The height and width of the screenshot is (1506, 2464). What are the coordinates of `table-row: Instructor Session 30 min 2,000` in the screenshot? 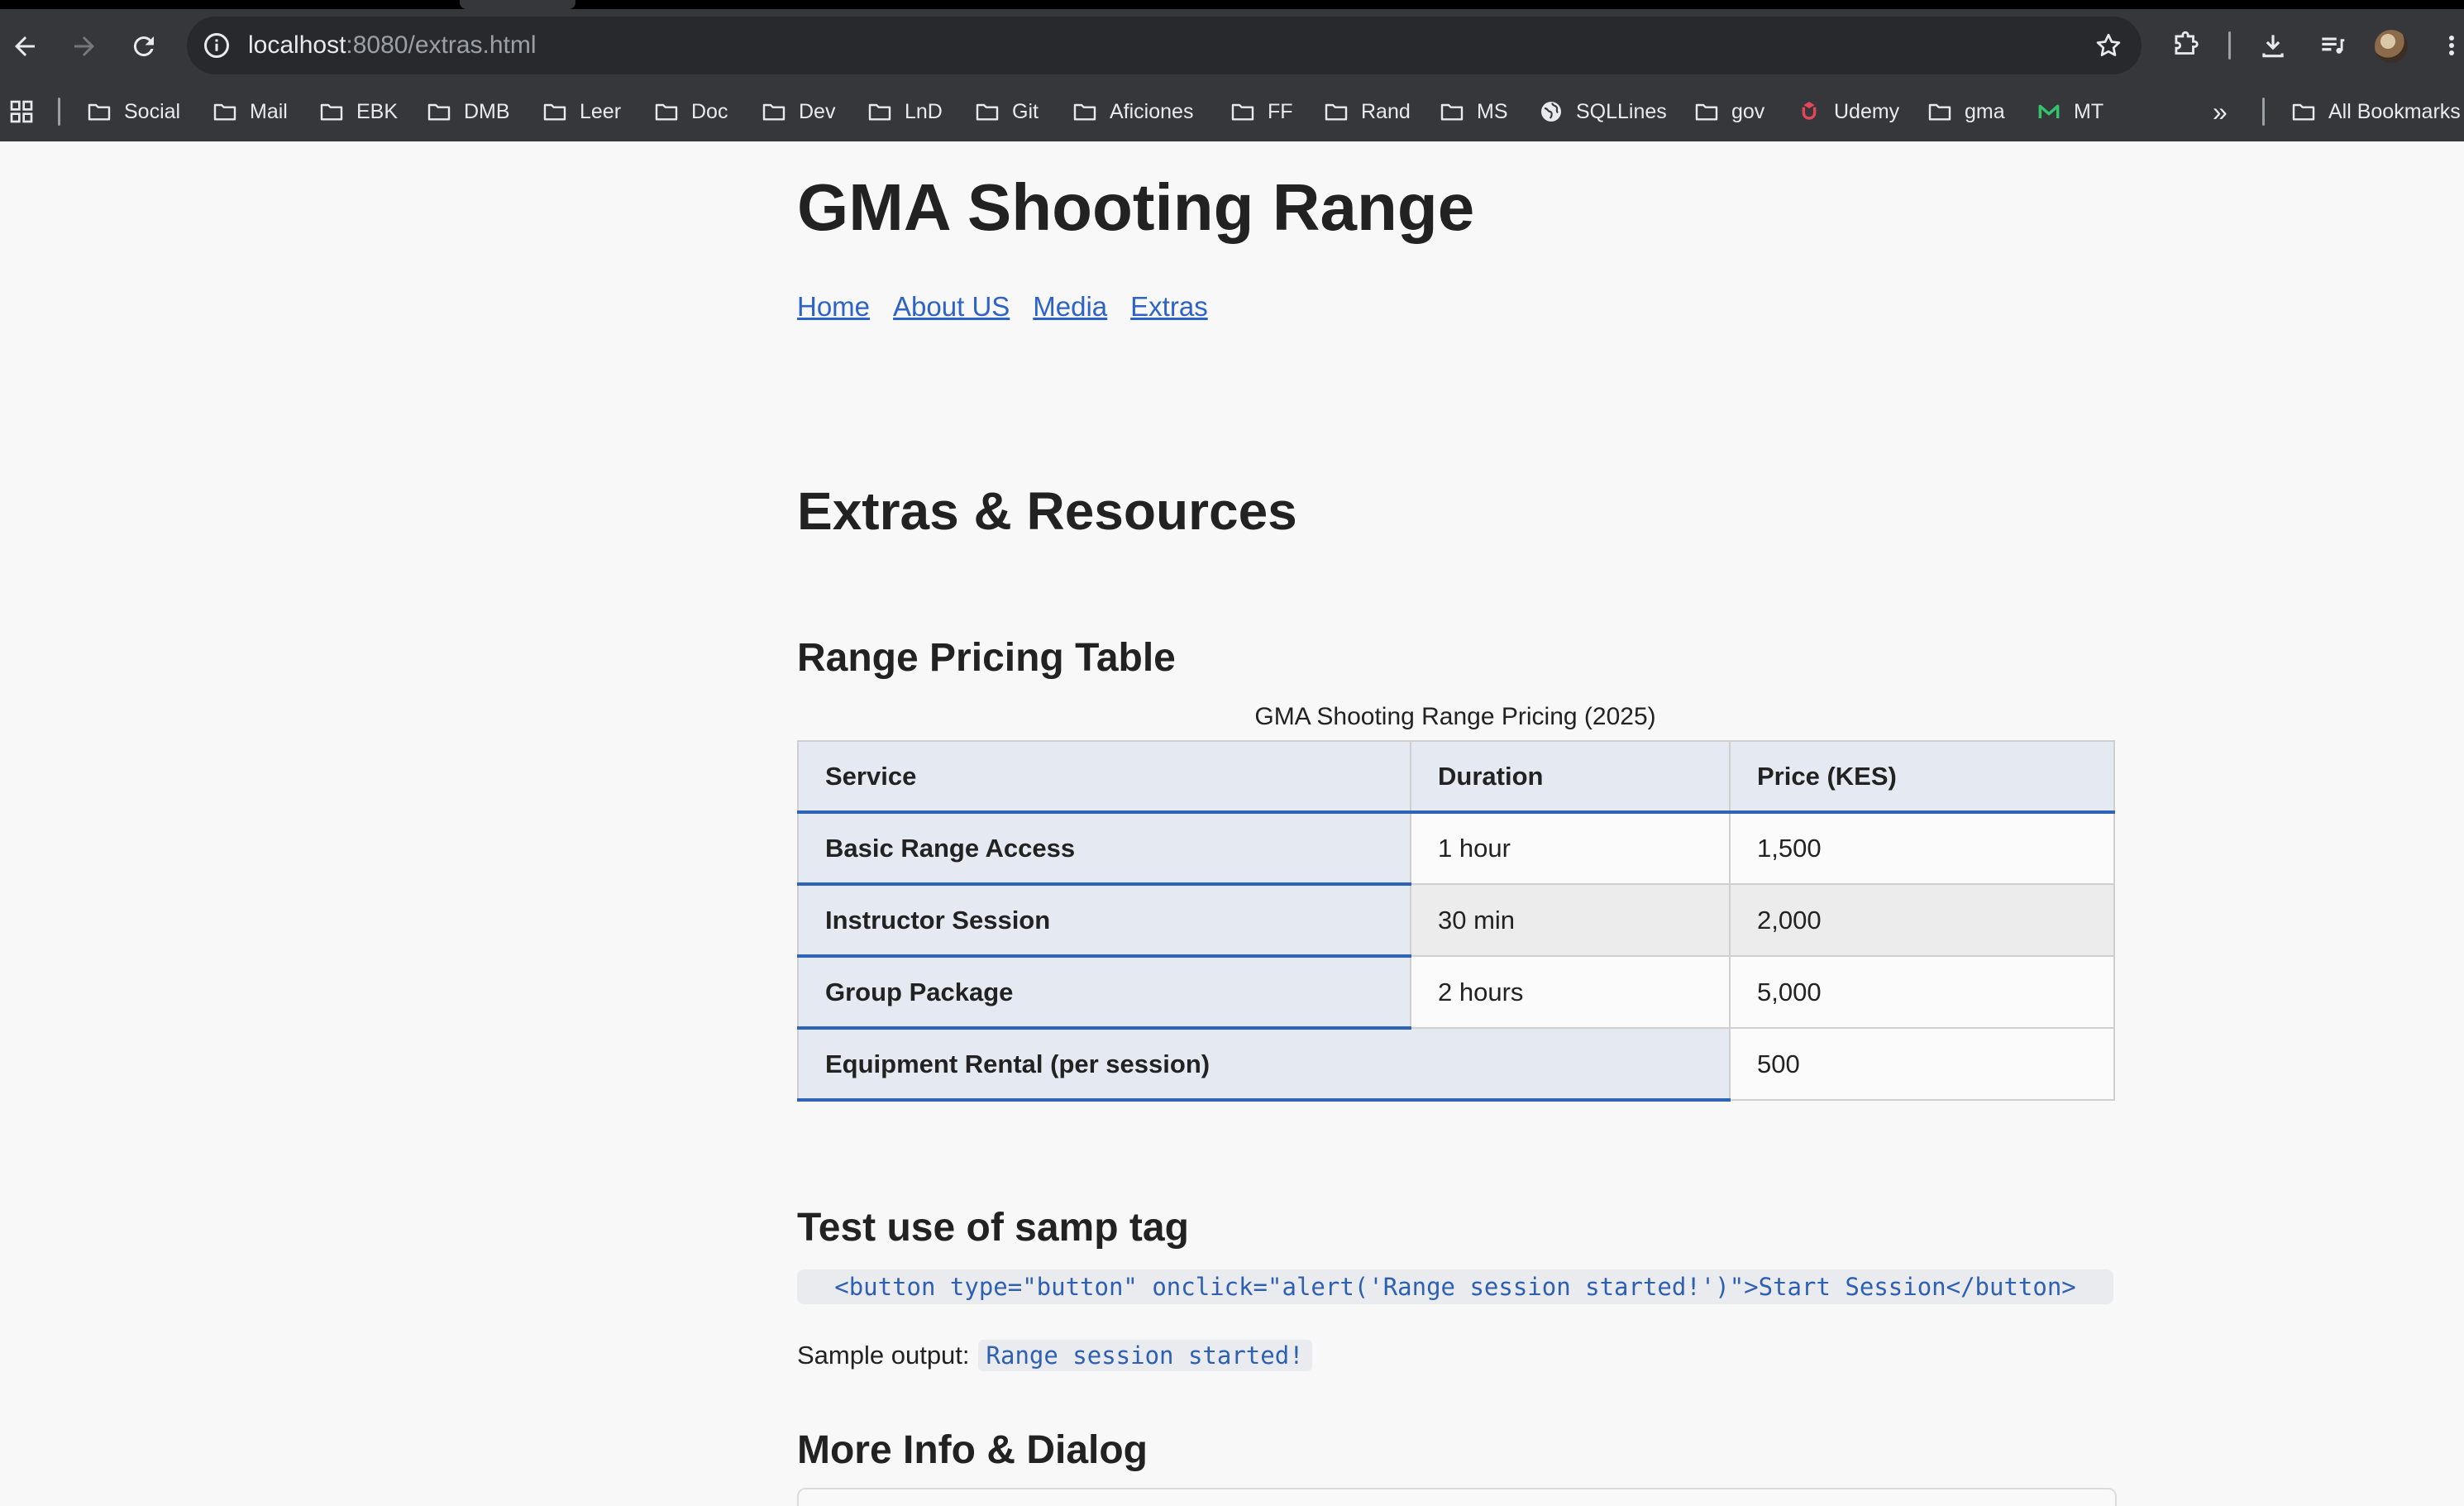 It's located at (1456, 920).